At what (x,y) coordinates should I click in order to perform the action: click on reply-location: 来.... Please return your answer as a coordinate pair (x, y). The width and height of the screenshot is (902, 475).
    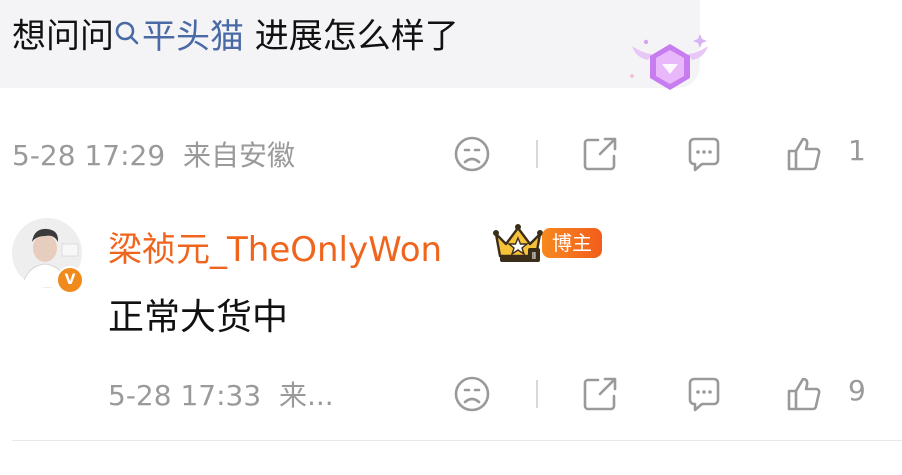
    Looking at the image, I should click on (306, 395).